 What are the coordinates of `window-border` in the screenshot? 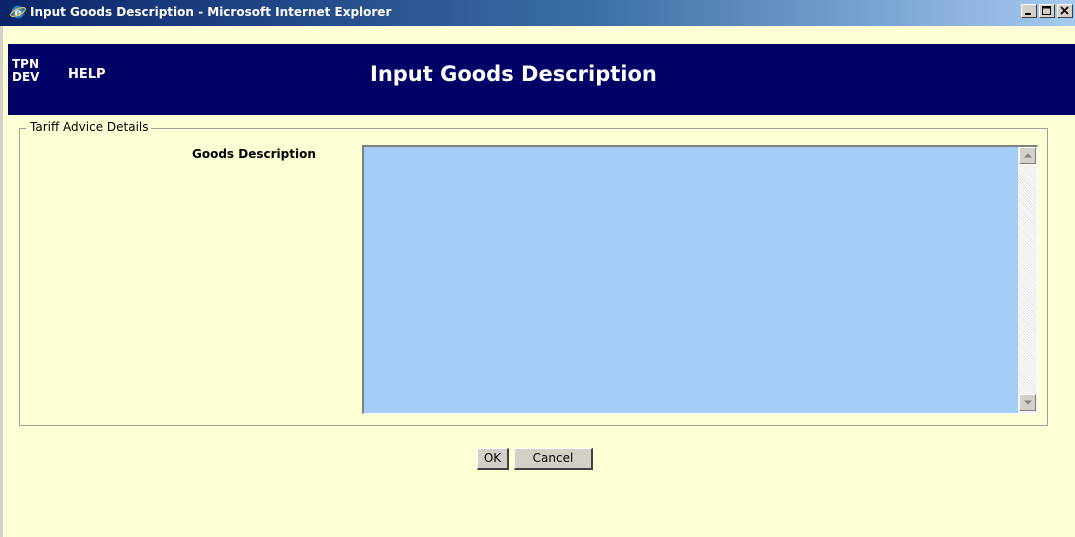 It's located at (1, 281).